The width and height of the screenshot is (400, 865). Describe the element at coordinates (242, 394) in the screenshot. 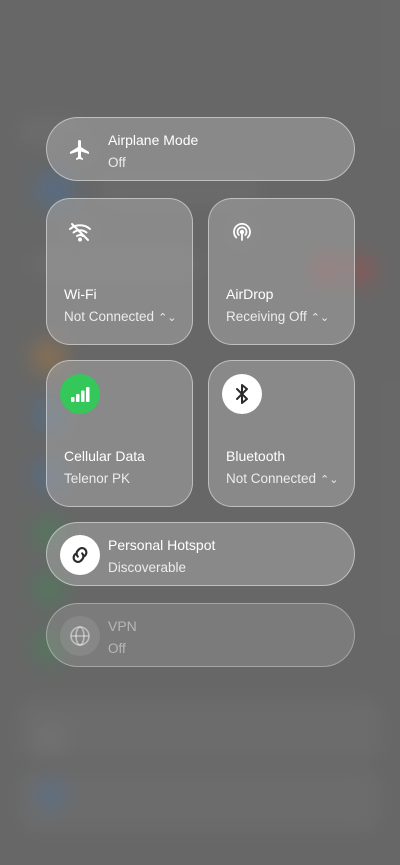

I see `bluetooth-icon` at that location.